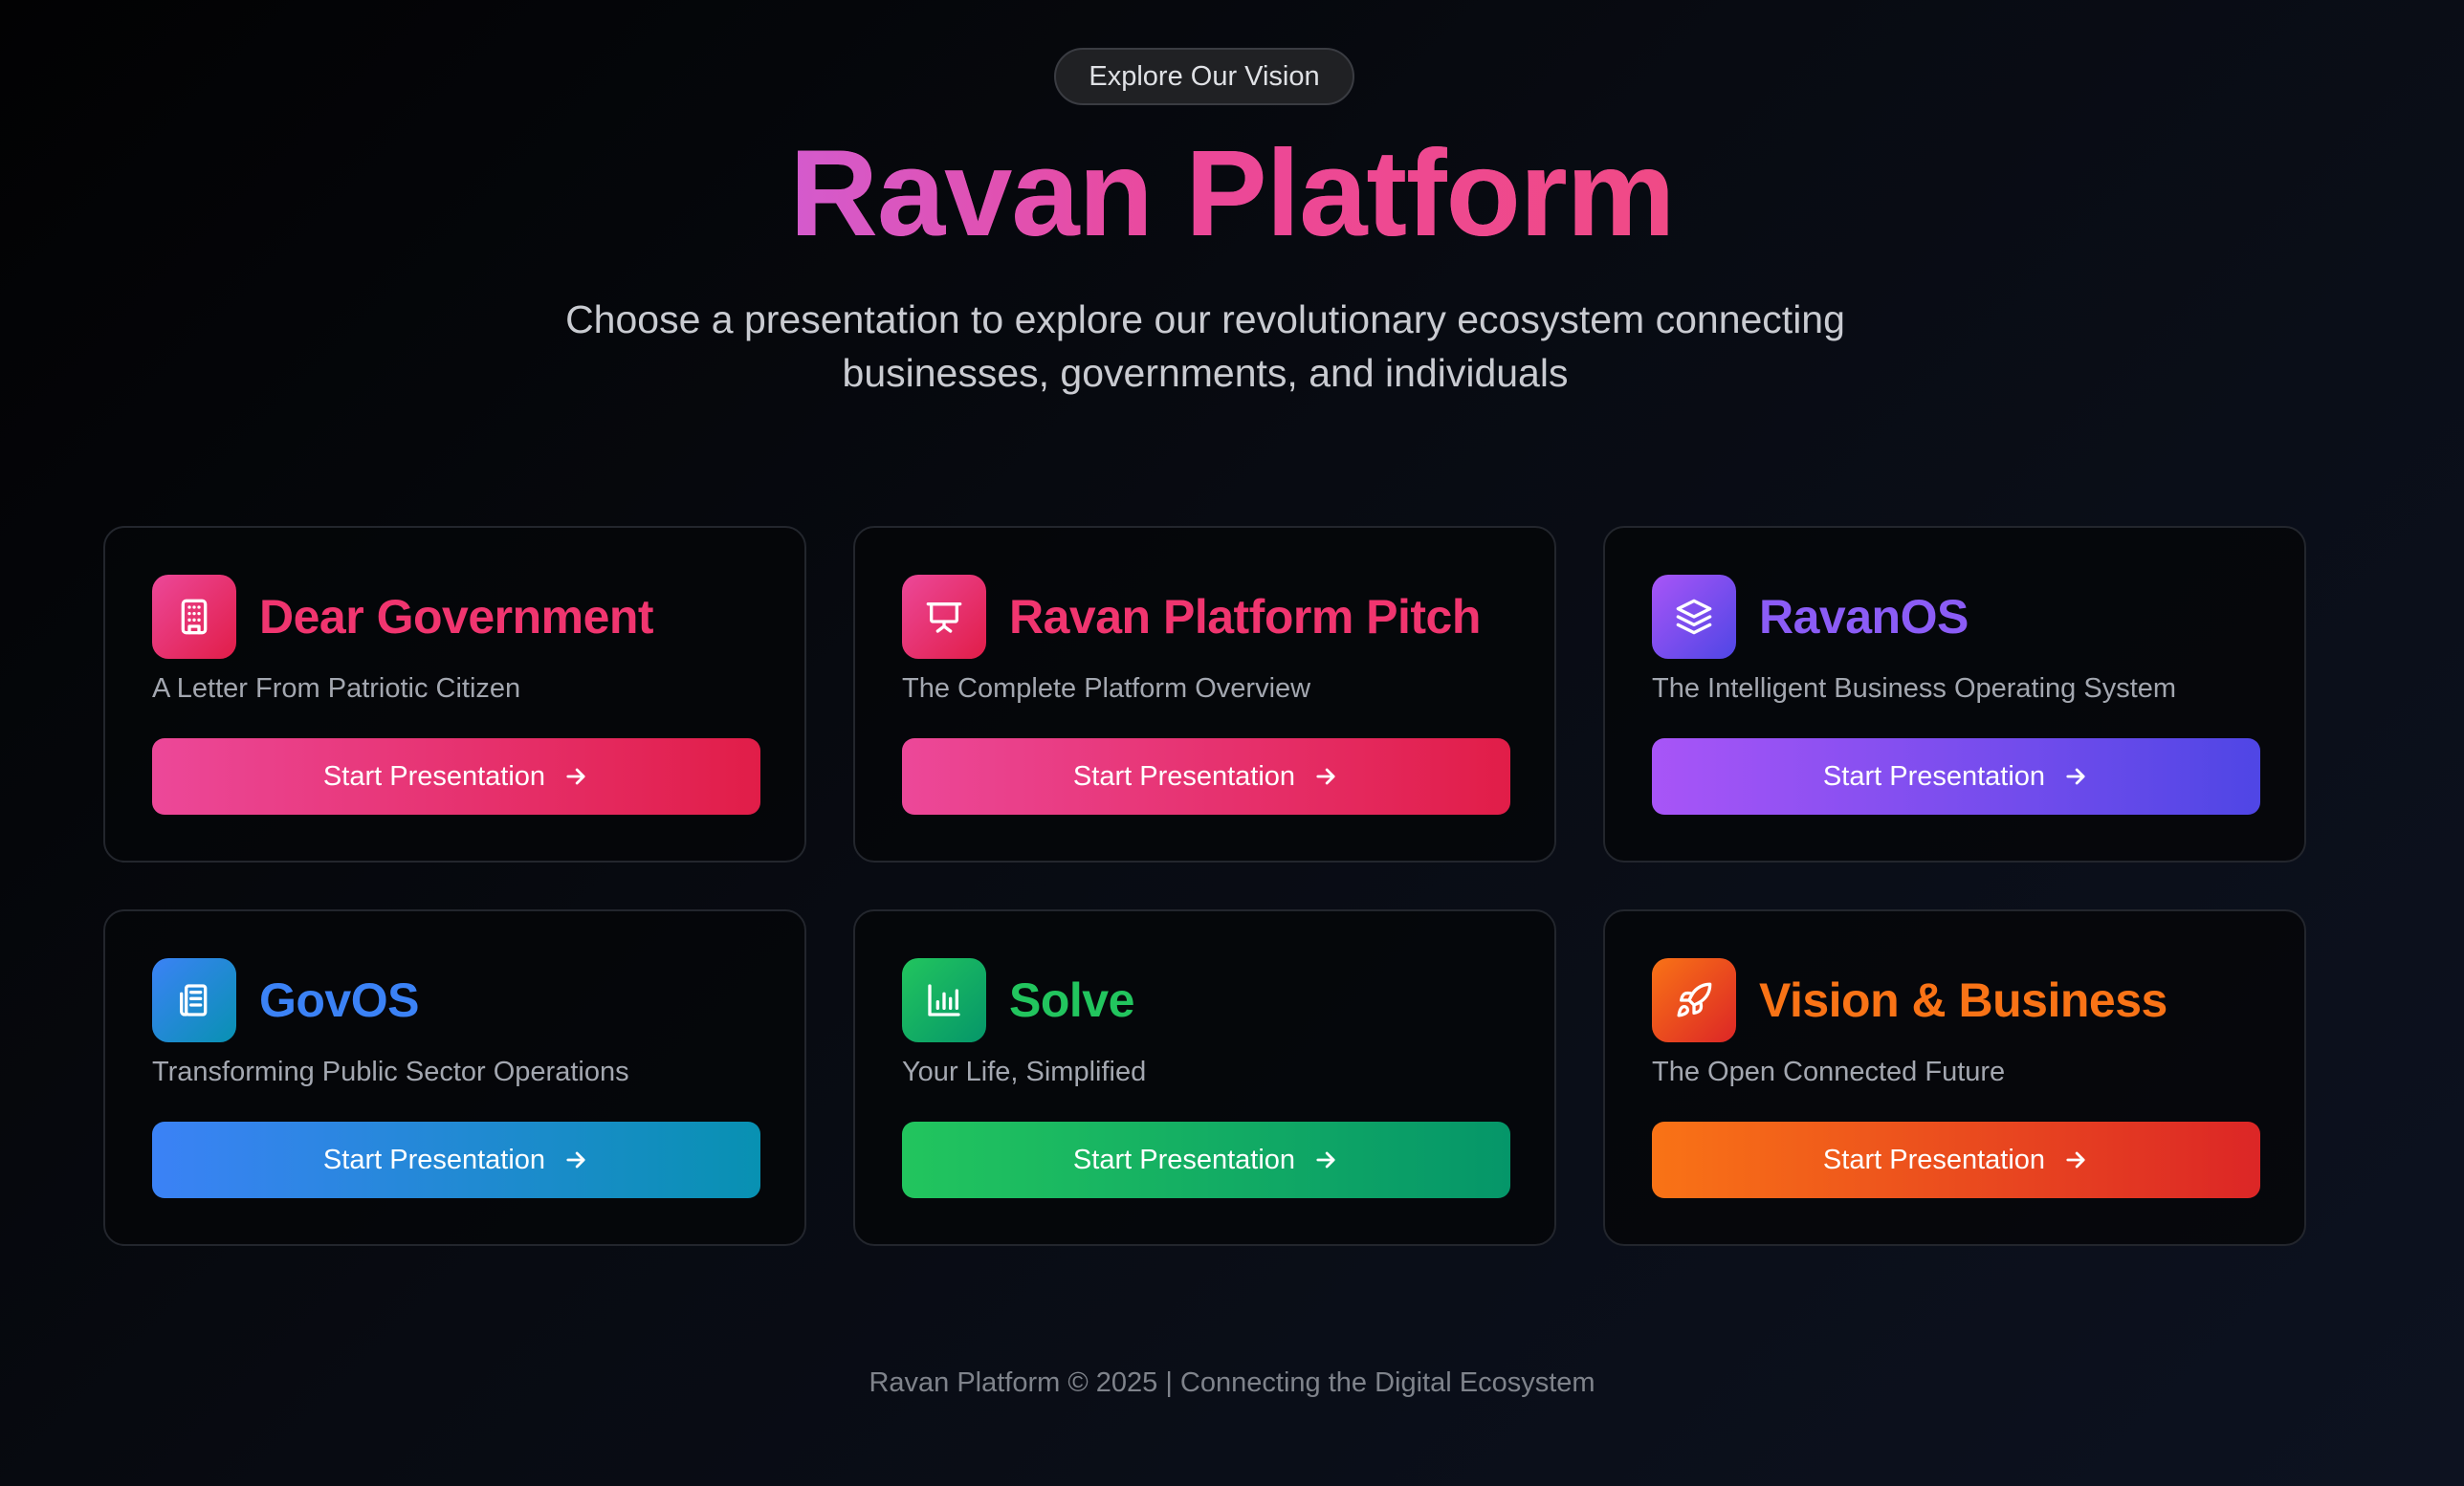 The height and width of the screenshot is (1486, 2464). I want to click on card-subtitle: The Complete Platform Overview, so click(1106, 689).